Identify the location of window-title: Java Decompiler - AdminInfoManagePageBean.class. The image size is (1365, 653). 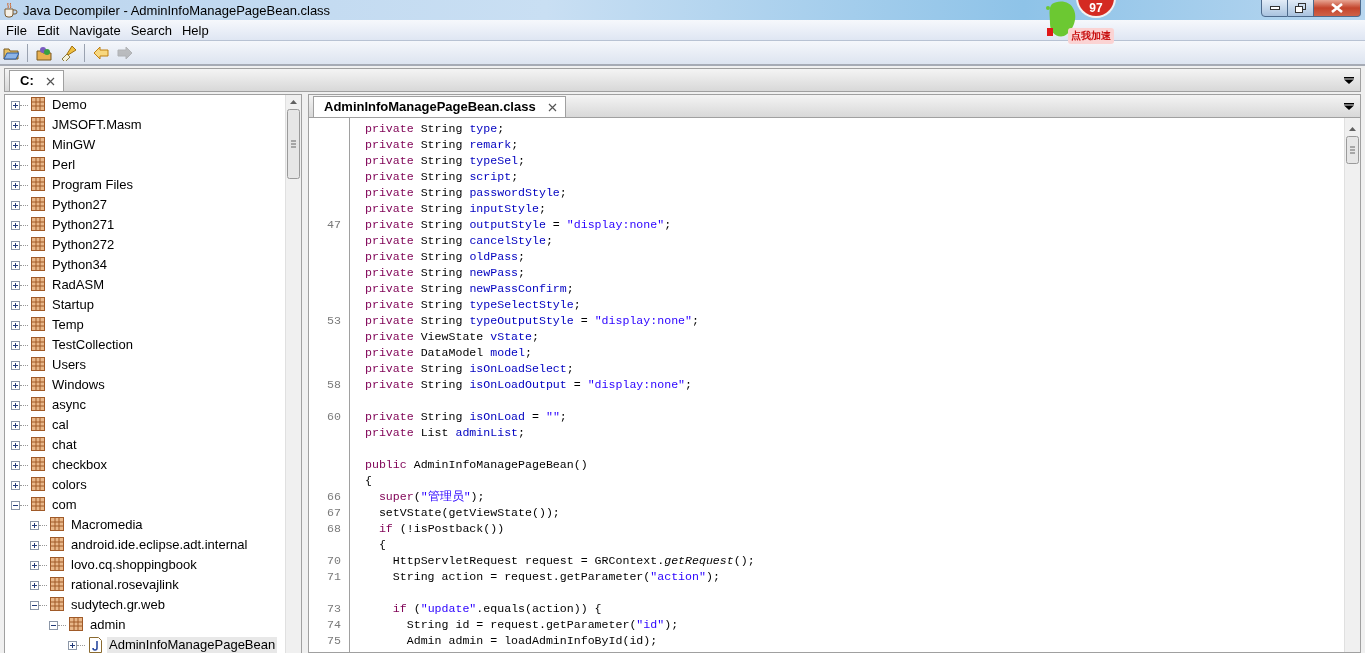
(177, 10).